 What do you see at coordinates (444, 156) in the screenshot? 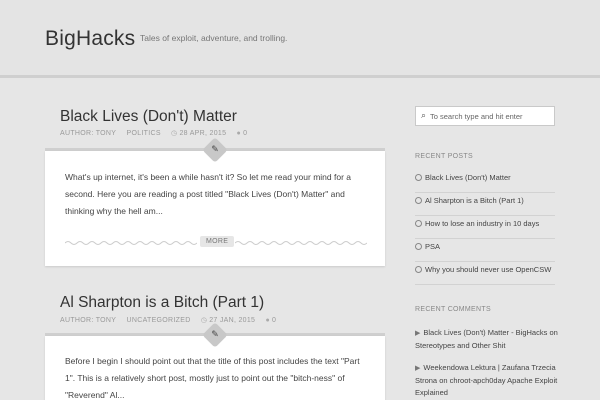
I see `recent-posts-title: RECENT POSTS` at bounding box center [444, 156].